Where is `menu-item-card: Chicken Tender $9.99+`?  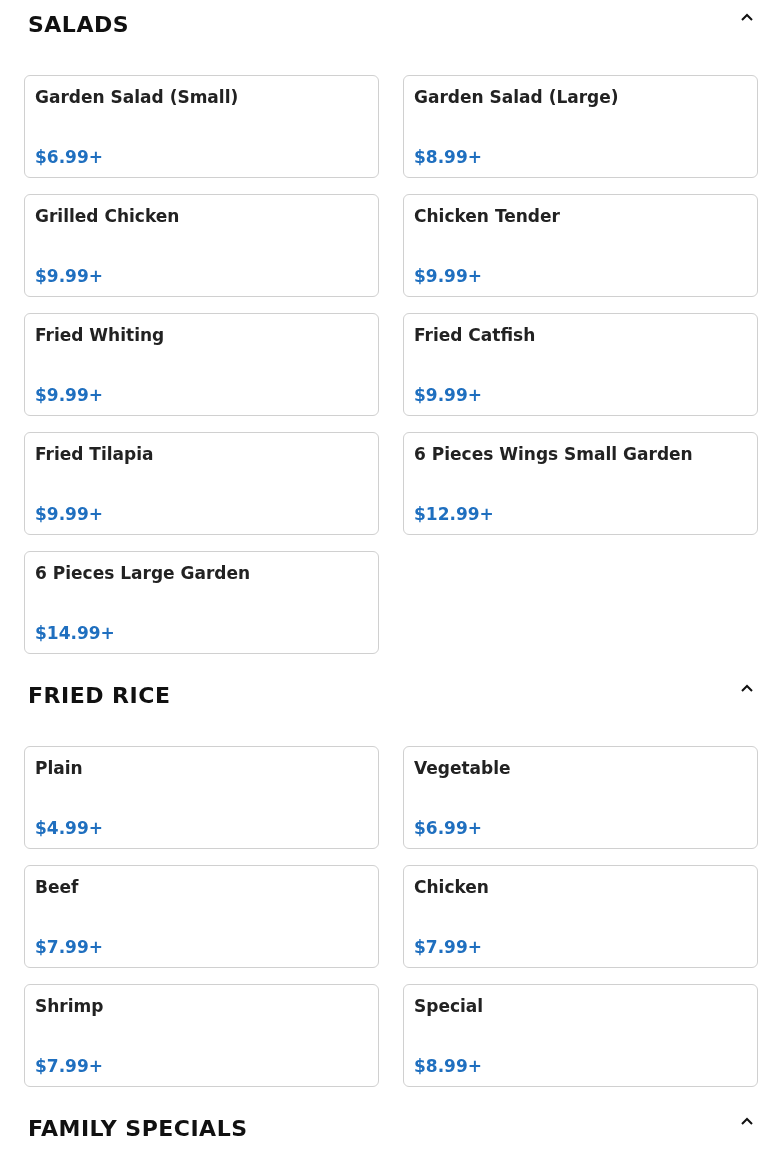
menu-item-card: Chicken Tender $9.99+ is located at coordinates (580, 245).